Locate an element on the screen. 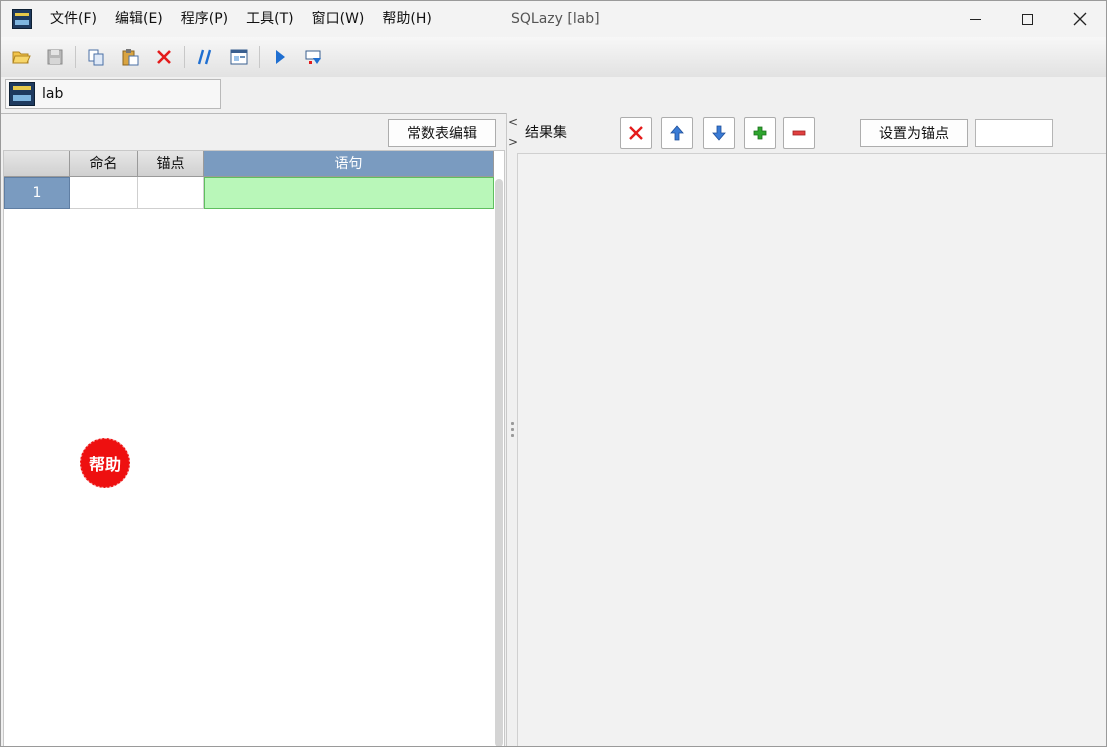 The image size is (1107, 747). column-header-anchor: 锚点 is located at coordinates (171, 164).